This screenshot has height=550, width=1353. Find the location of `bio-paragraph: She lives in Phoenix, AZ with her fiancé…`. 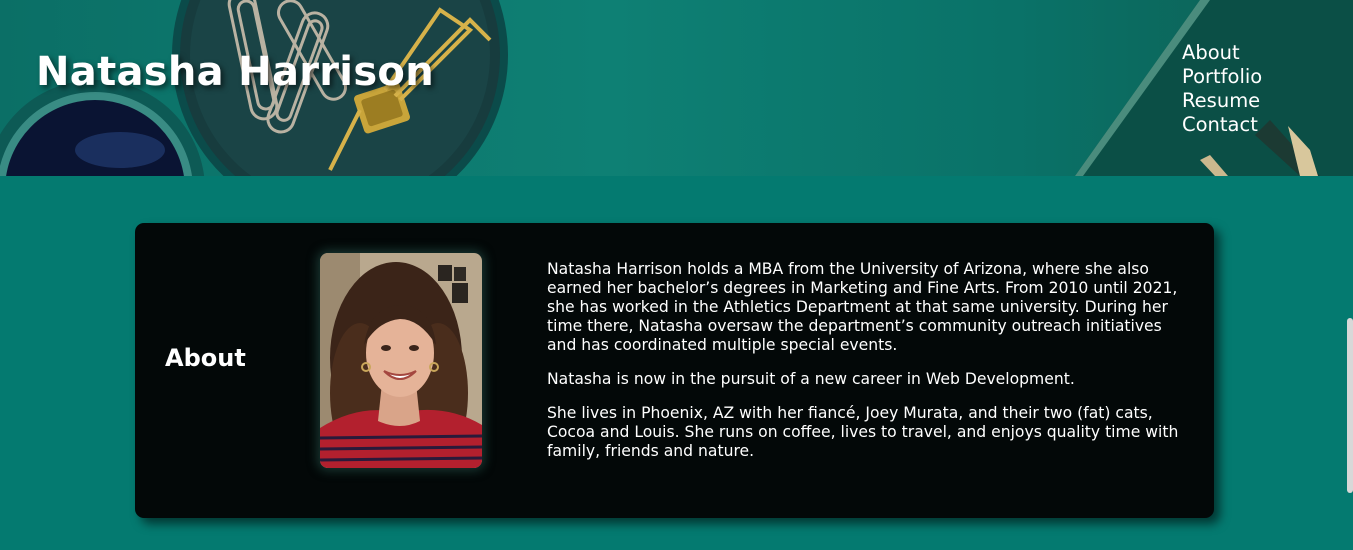

bio-paragraph: She lives in Phoenix, AZ with her fiancé… is located at coordinates (863, 432).